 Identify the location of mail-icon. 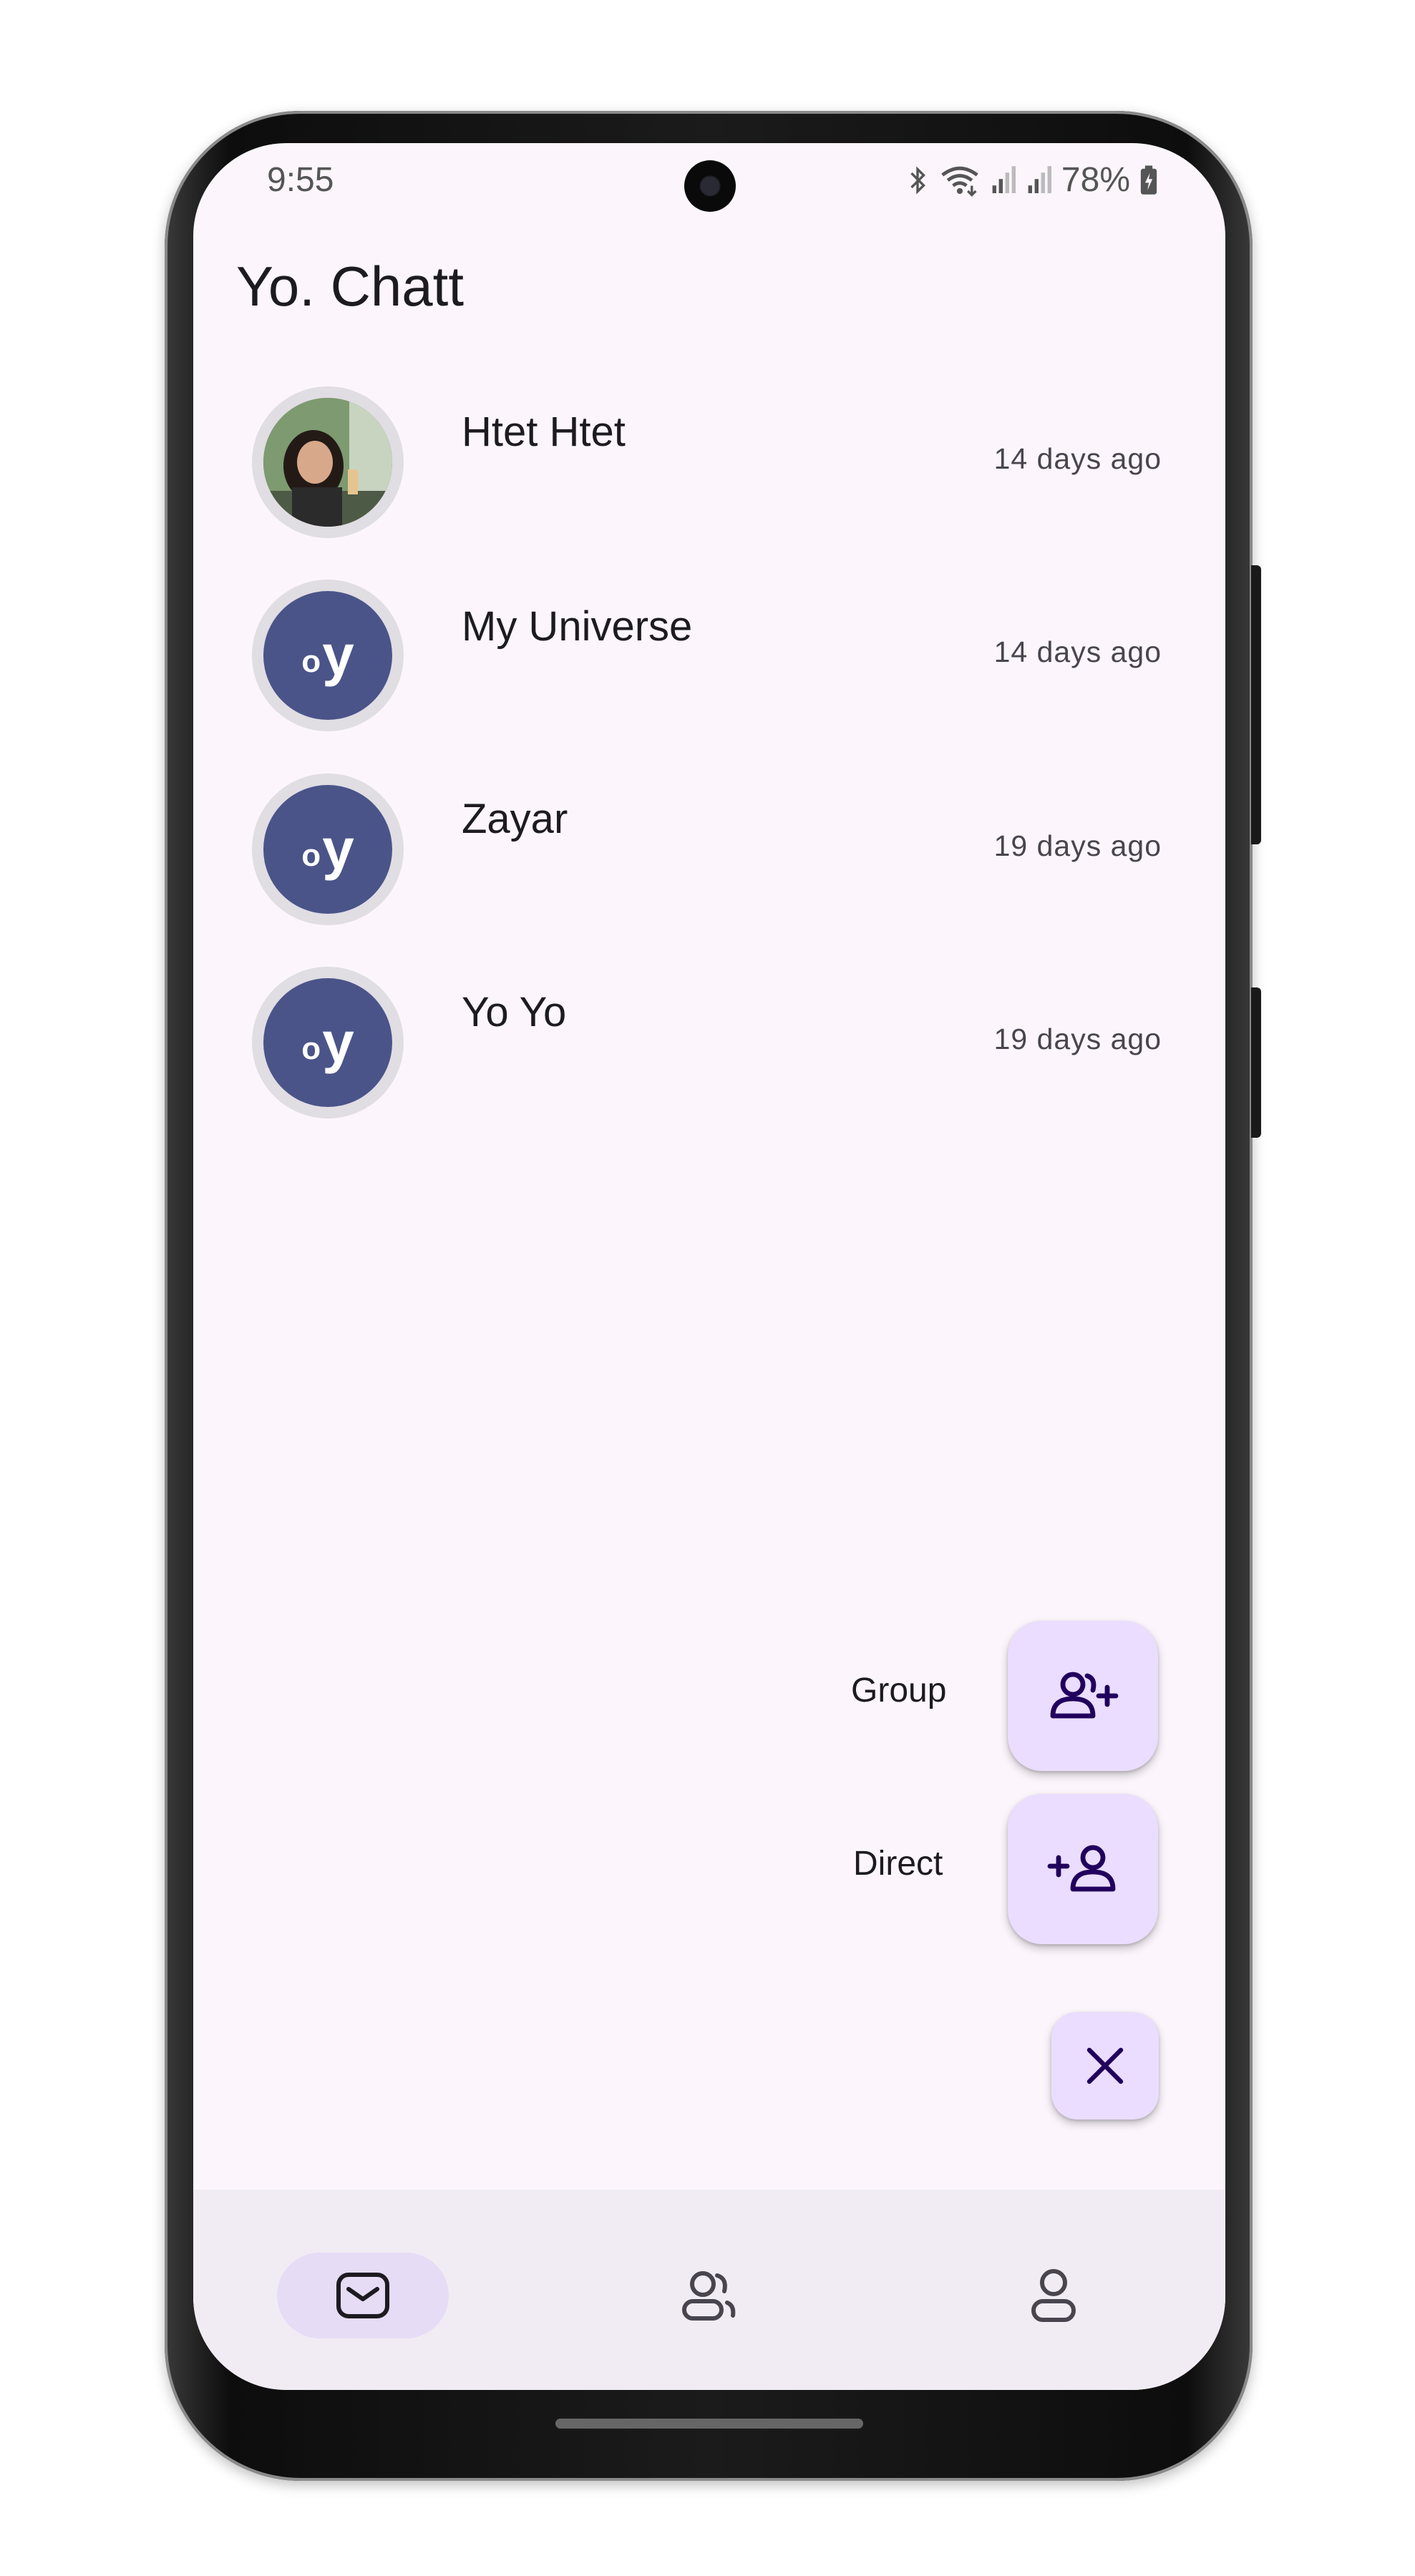
(362, 2295).